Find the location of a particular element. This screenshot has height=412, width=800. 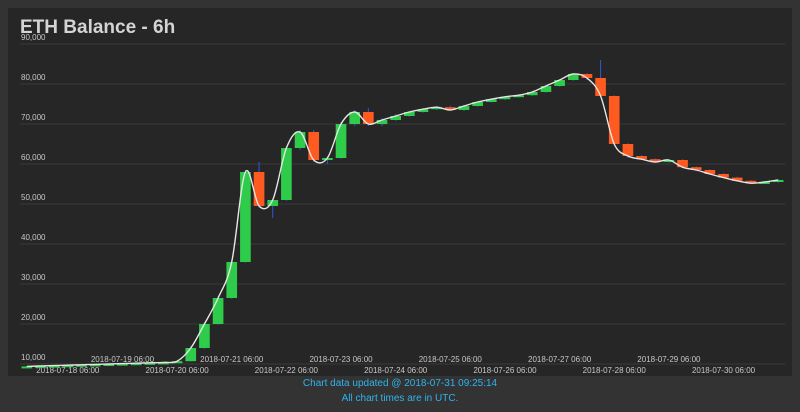

y-tick-label: 90,000 is located at coordinates (33, 37).